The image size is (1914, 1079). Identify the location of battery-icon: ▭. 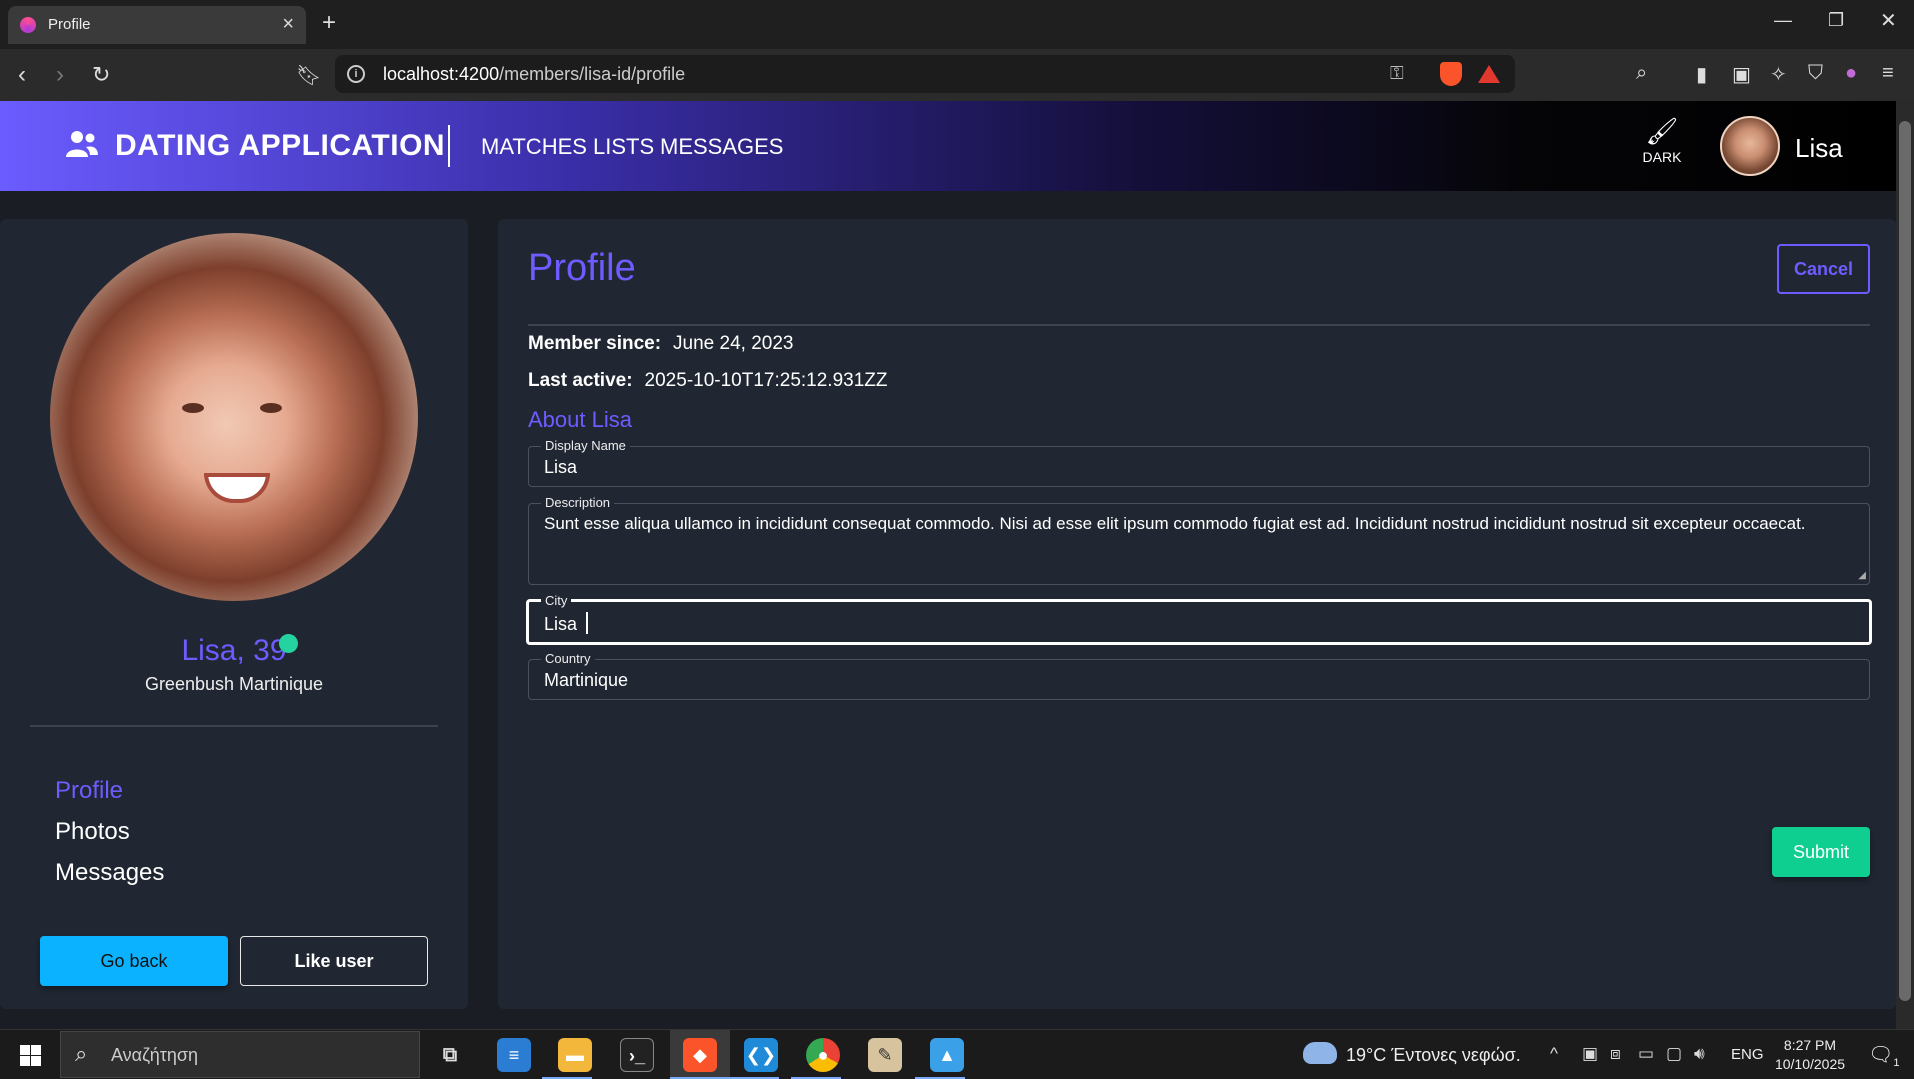
(1646, 1054).